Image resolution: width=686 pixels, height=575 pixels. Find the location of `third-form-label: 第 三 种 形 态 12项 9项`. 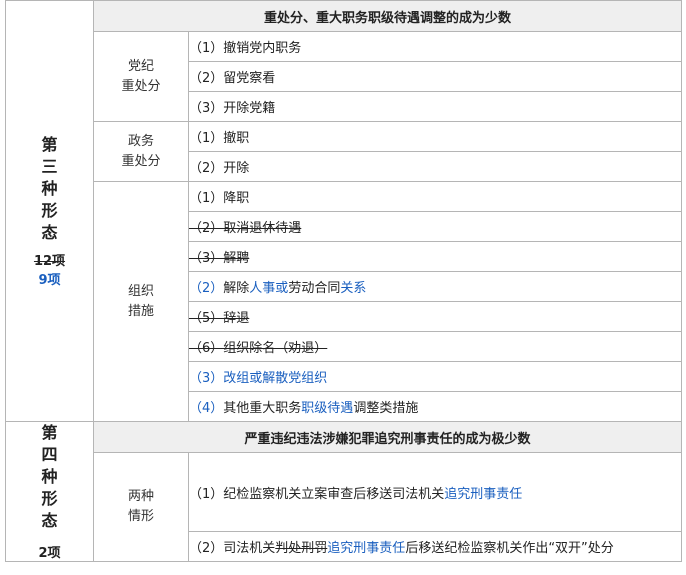

third-form-label: 第 三 种 形 态 12项 9项 is located at coordinates (49, 211).